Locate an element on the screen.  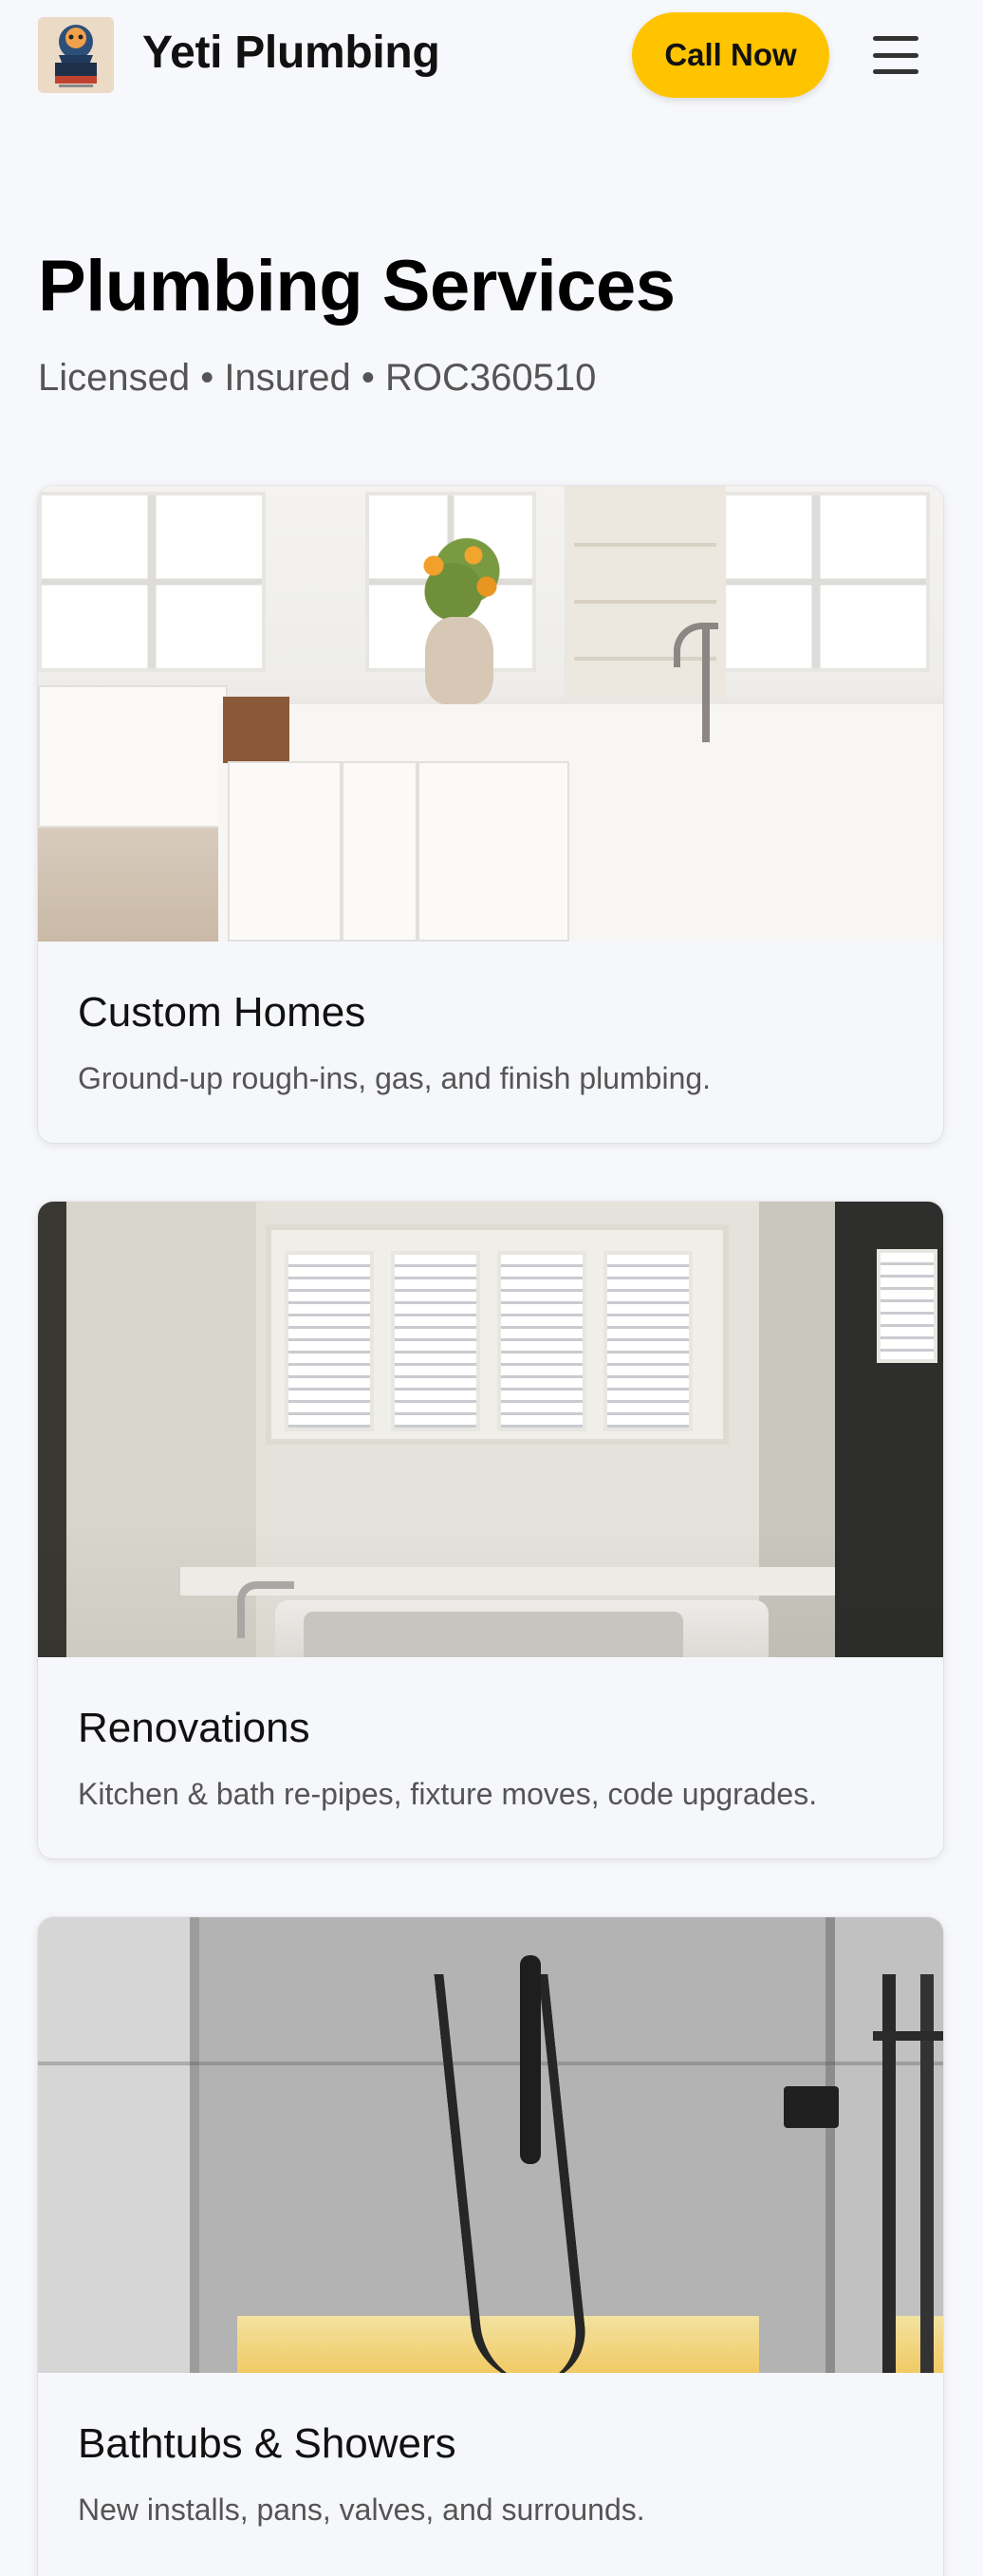
call-now-button: Call Now is located at coordinates (730, 55).